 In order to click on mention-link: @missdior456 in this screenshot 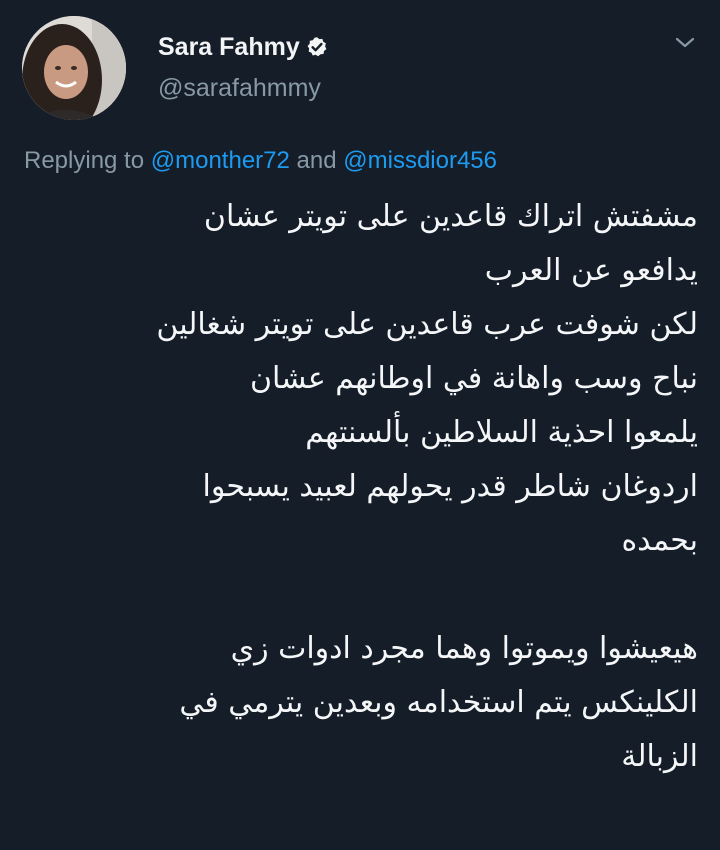, I will do `click(420, 160)`.